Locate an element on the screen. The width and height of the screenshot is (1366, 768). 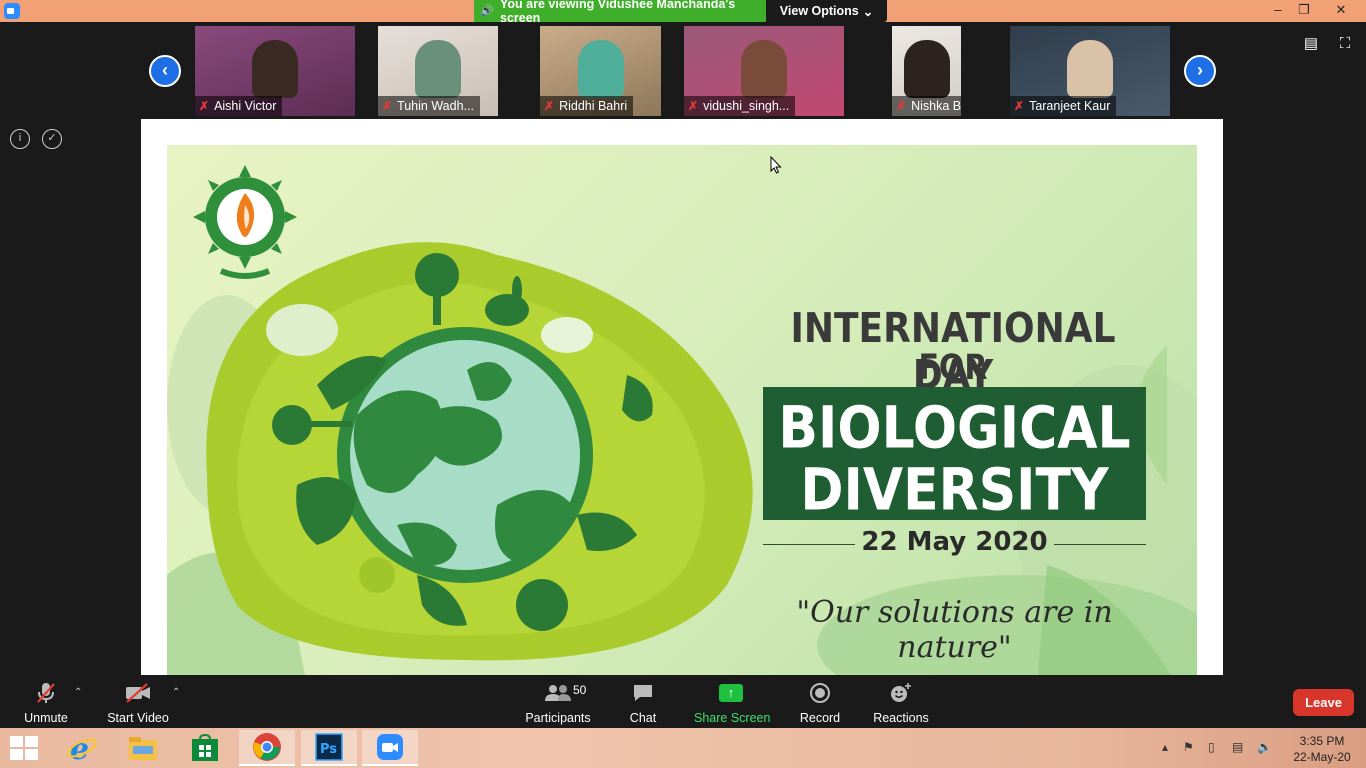
windows-start-icon is located at coordinates (25, 748).